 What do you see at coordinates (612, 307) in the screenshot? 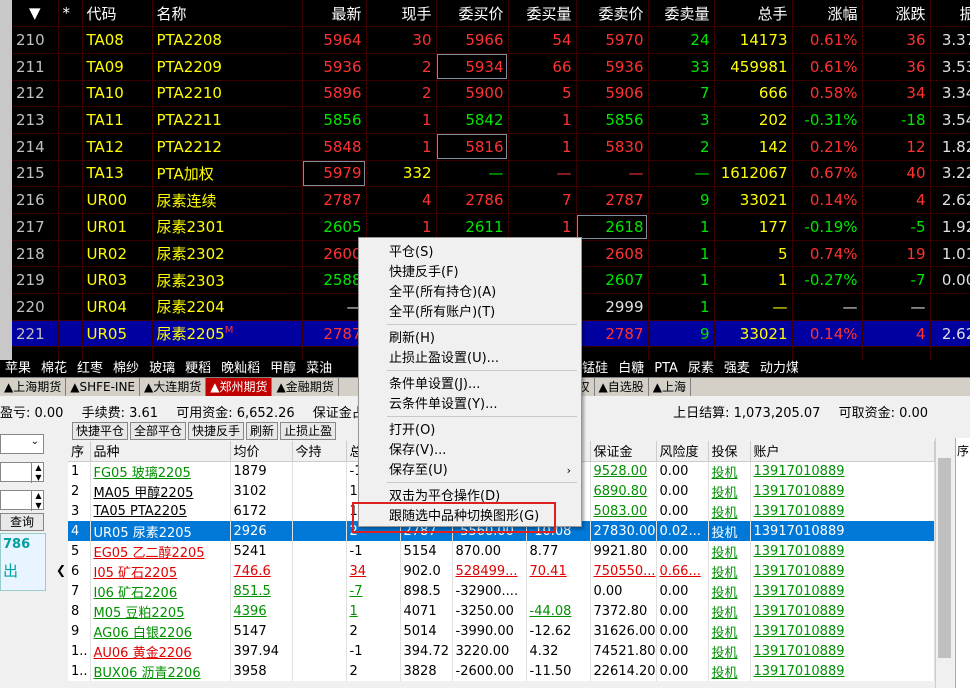
I see `quote-cell: 2999` at bounding box center [612, 307].